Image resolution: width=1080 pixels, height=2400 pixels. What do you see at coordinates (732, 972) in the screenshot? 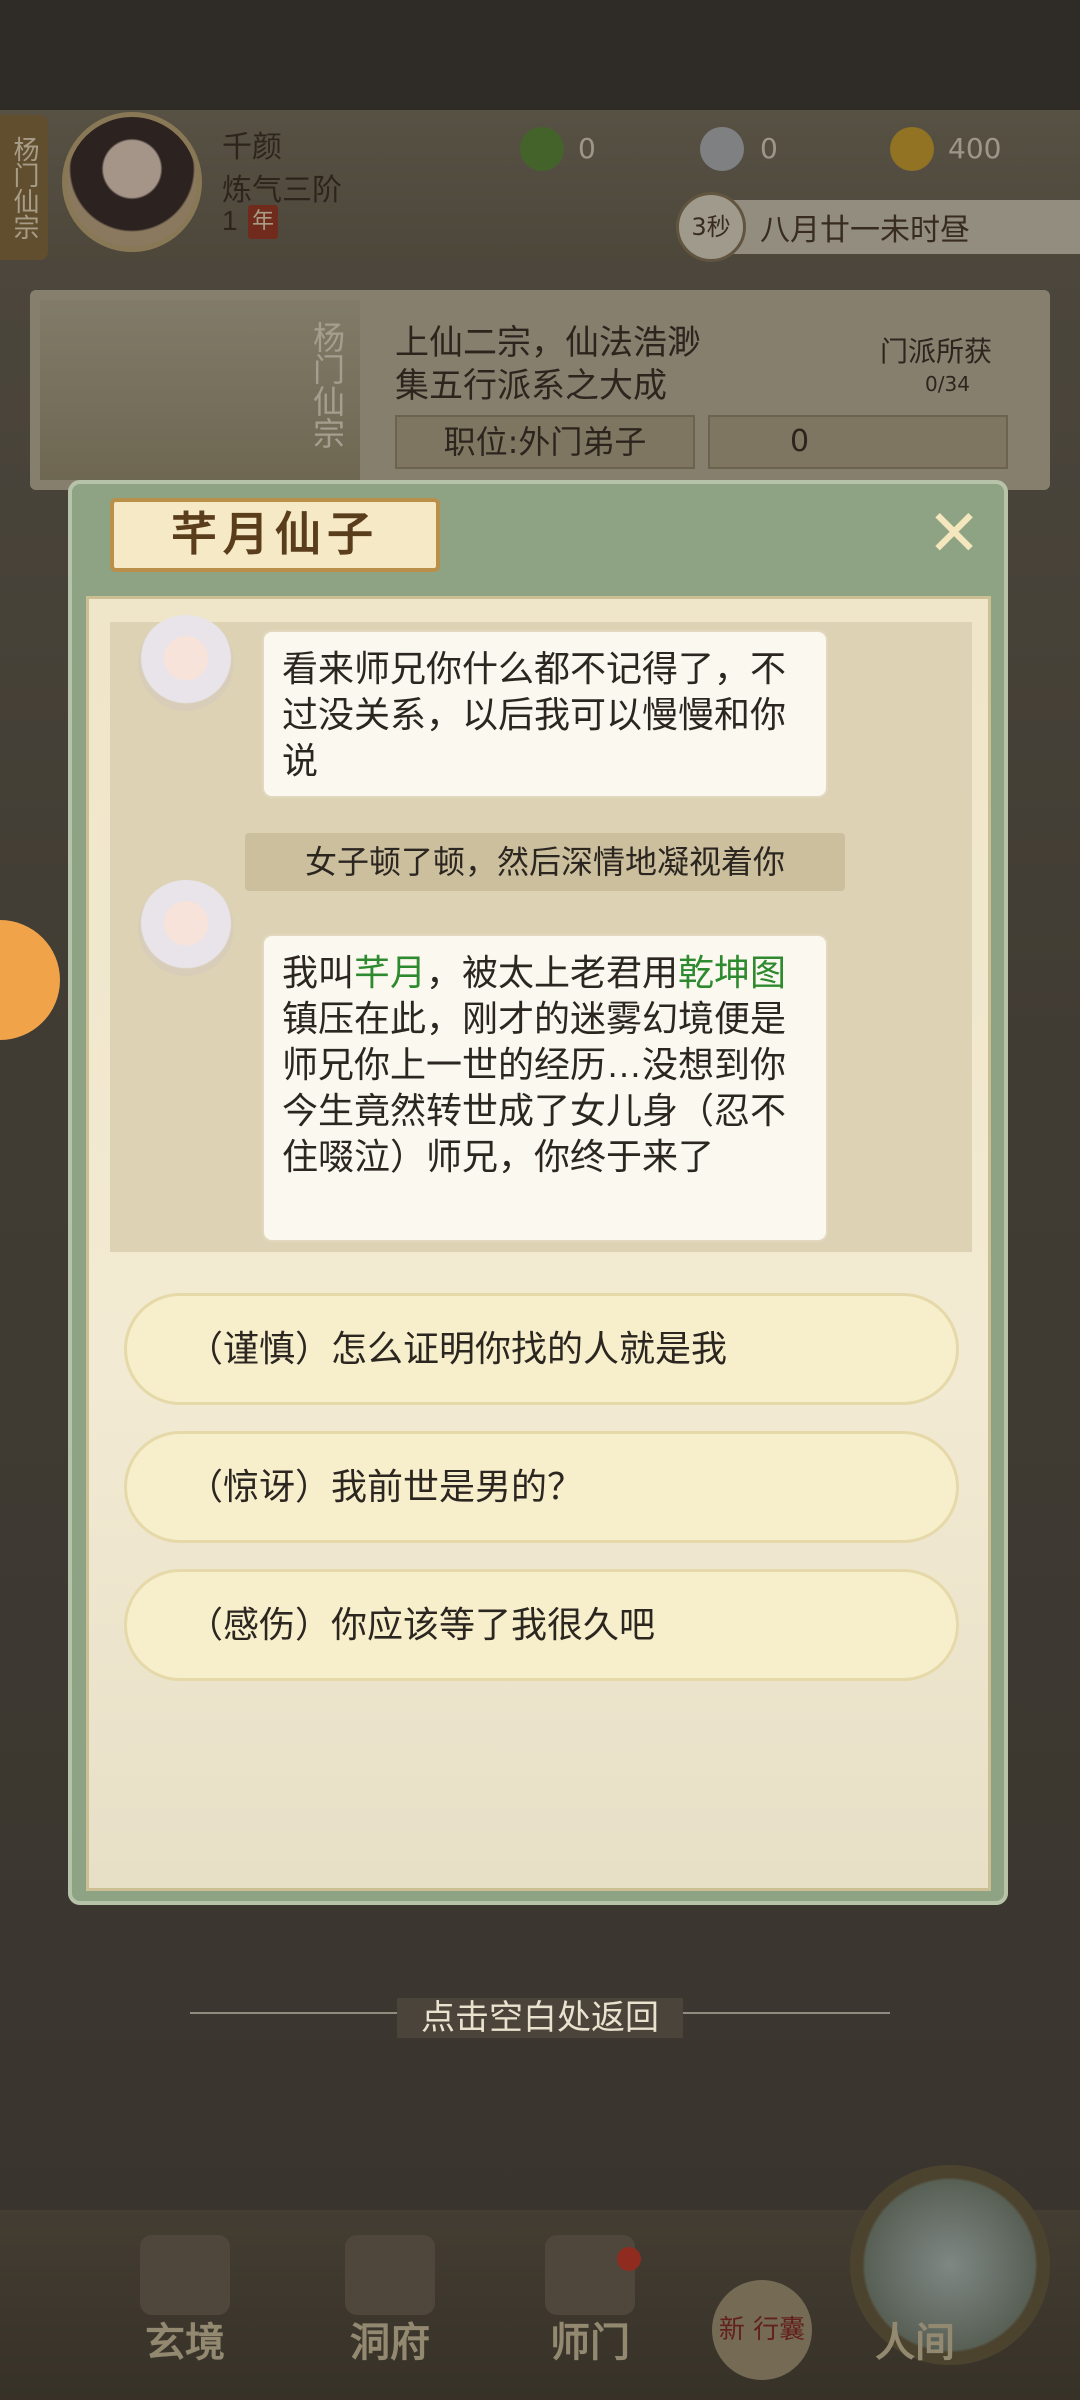
I see `message-highlight-item: 乾坤图` at bounding box center [732, 972].